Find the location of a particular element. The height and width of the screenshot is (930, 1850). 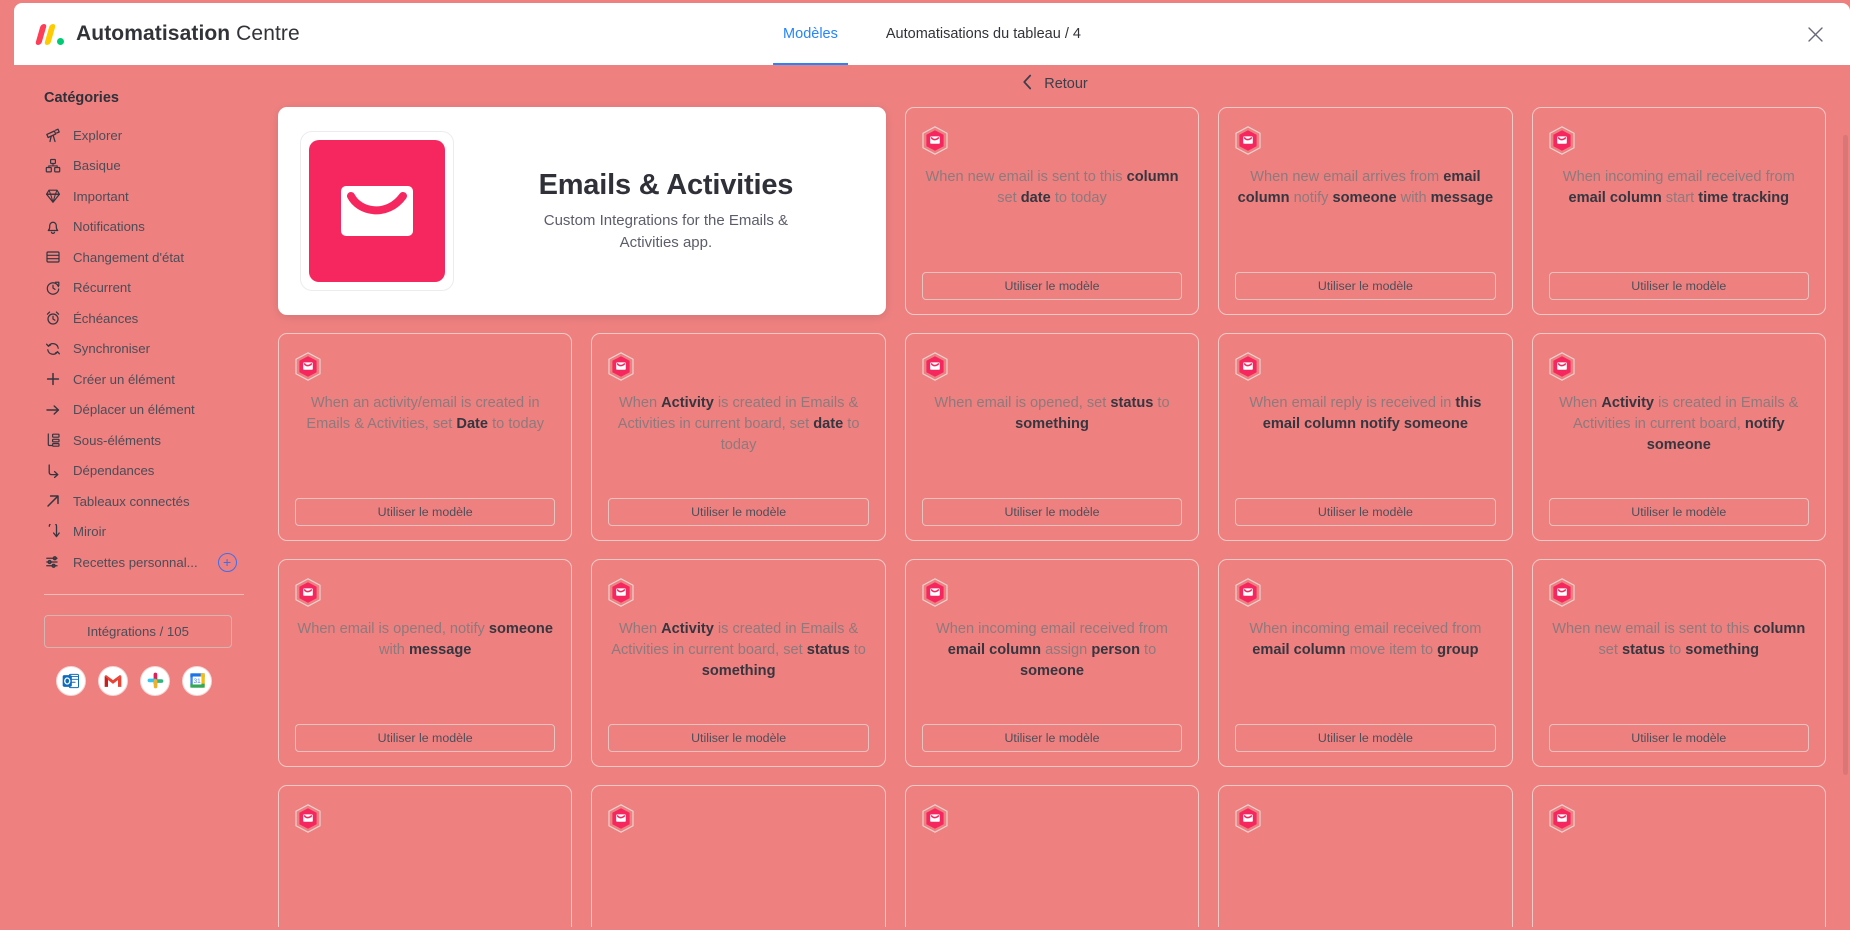

sidebar-item-0: Explorer is located at coordinates (144, 135).